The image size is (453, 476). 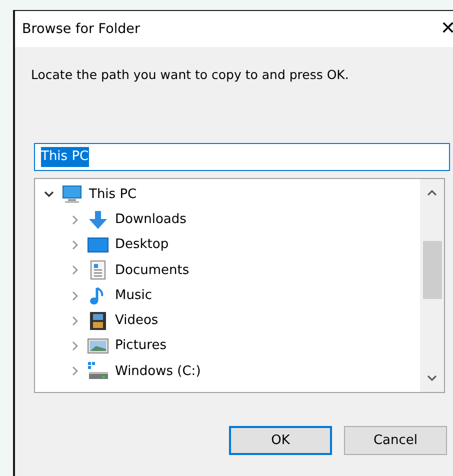 What do you see at coordinates (227, 270) in the screenshot?
I see `tree-item: Documents` at bounding box center [227, 270].